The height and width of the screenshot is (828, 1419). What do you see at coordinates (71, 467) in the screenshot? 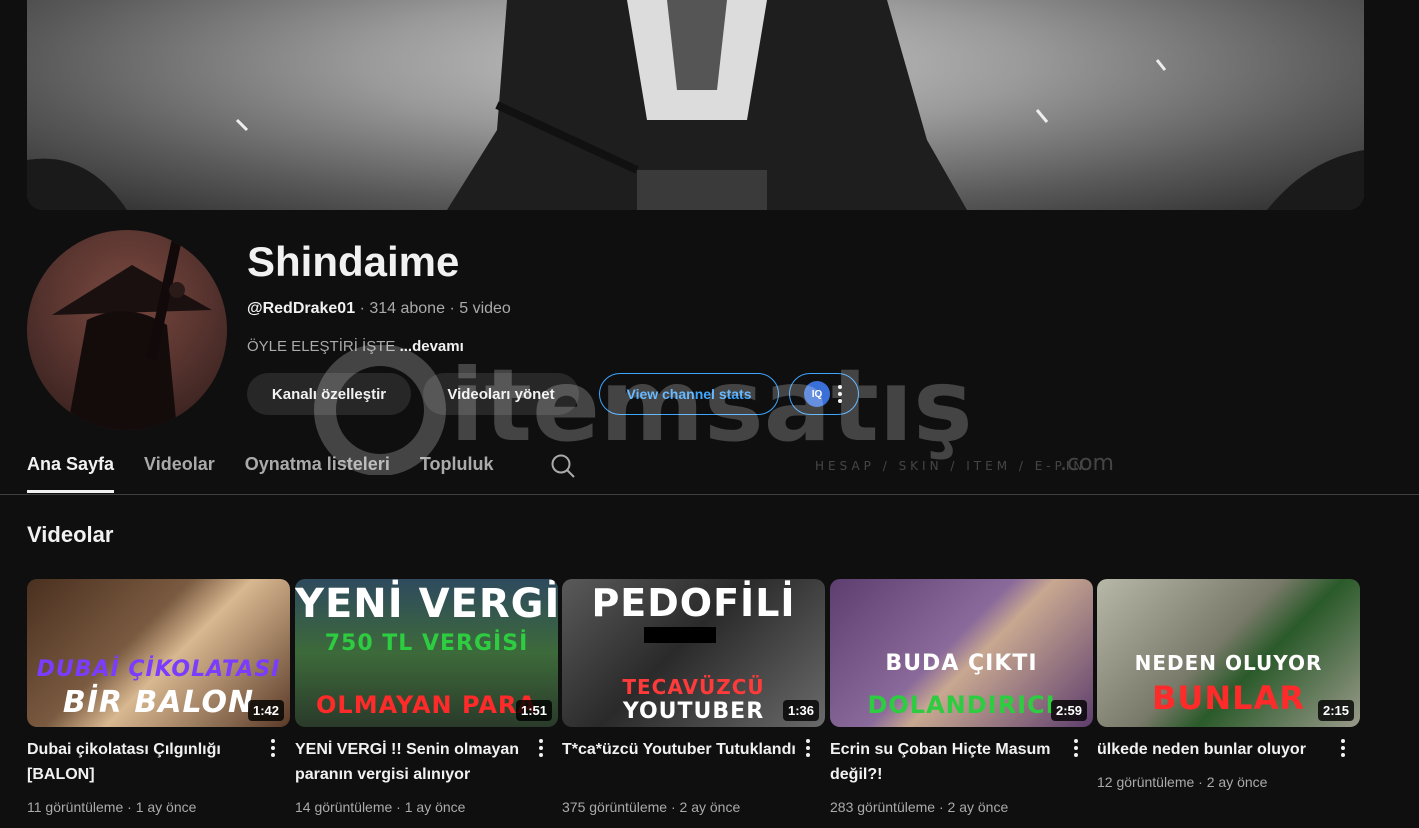
I see `tab-home: Ana Sayfa` at bounding box center [71, 467].